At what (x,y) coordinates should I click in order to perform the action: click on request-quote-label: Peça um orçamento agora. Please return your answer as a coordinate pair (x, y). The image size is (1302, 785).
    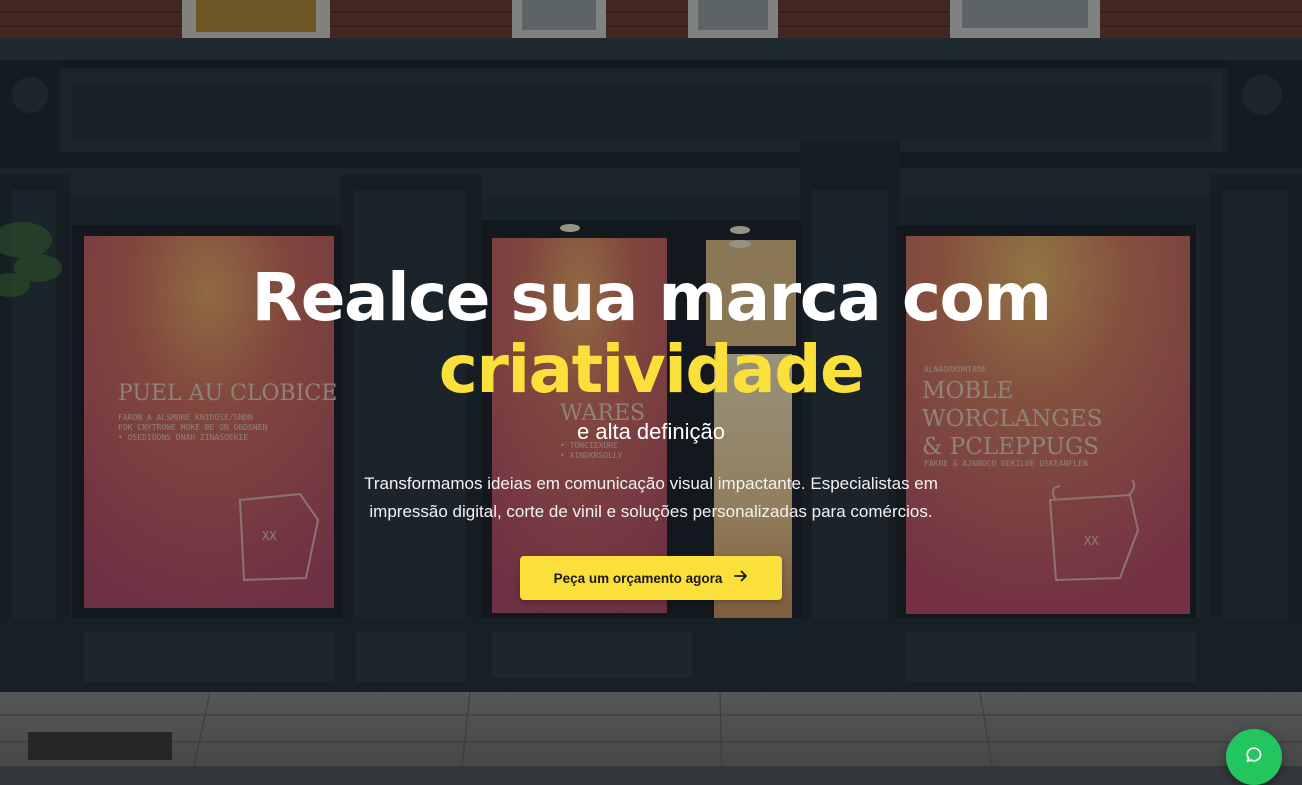
    Looking at the image, I should click on (638, 578).